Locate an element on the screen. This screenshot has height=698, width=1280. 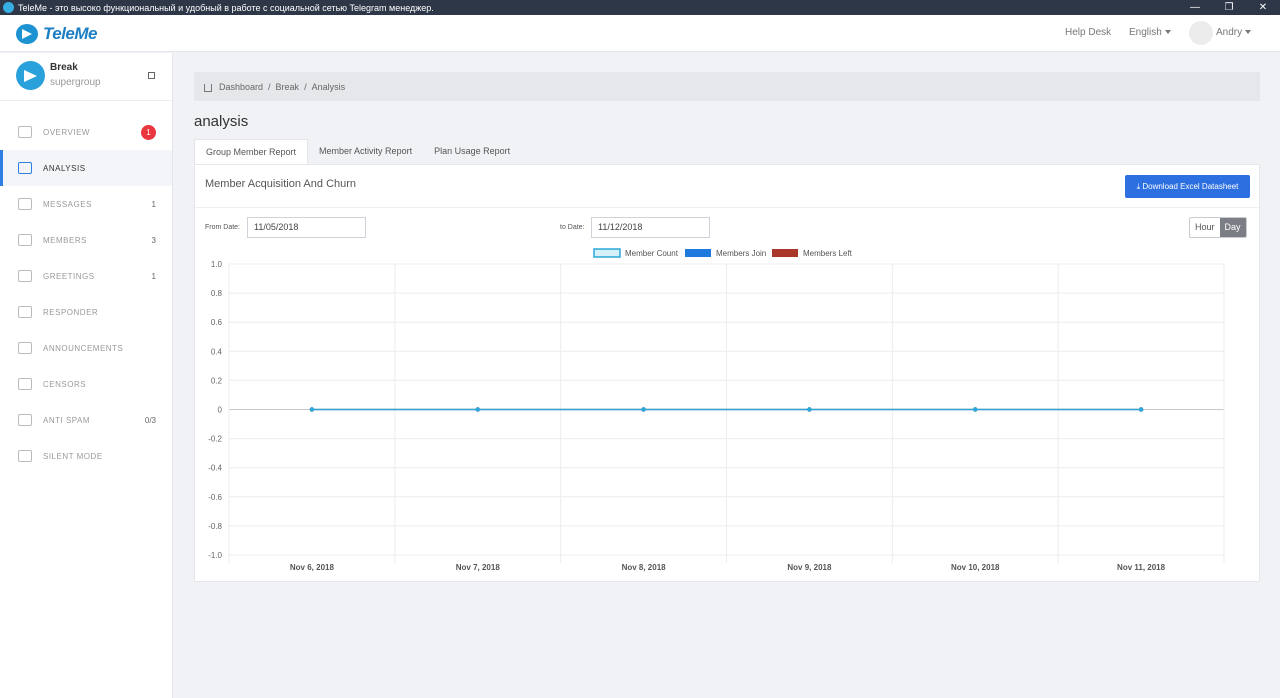
divider is located at coordinates (727, 207).